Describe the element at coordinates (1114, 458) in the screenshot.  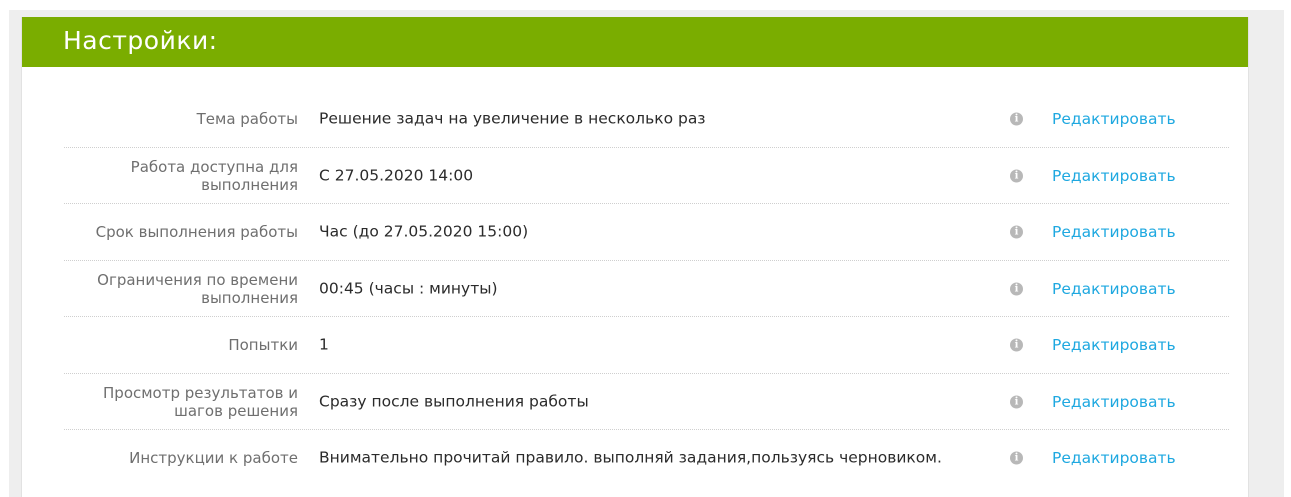
I see `edit-instructions-link: Редактировать` at that location.